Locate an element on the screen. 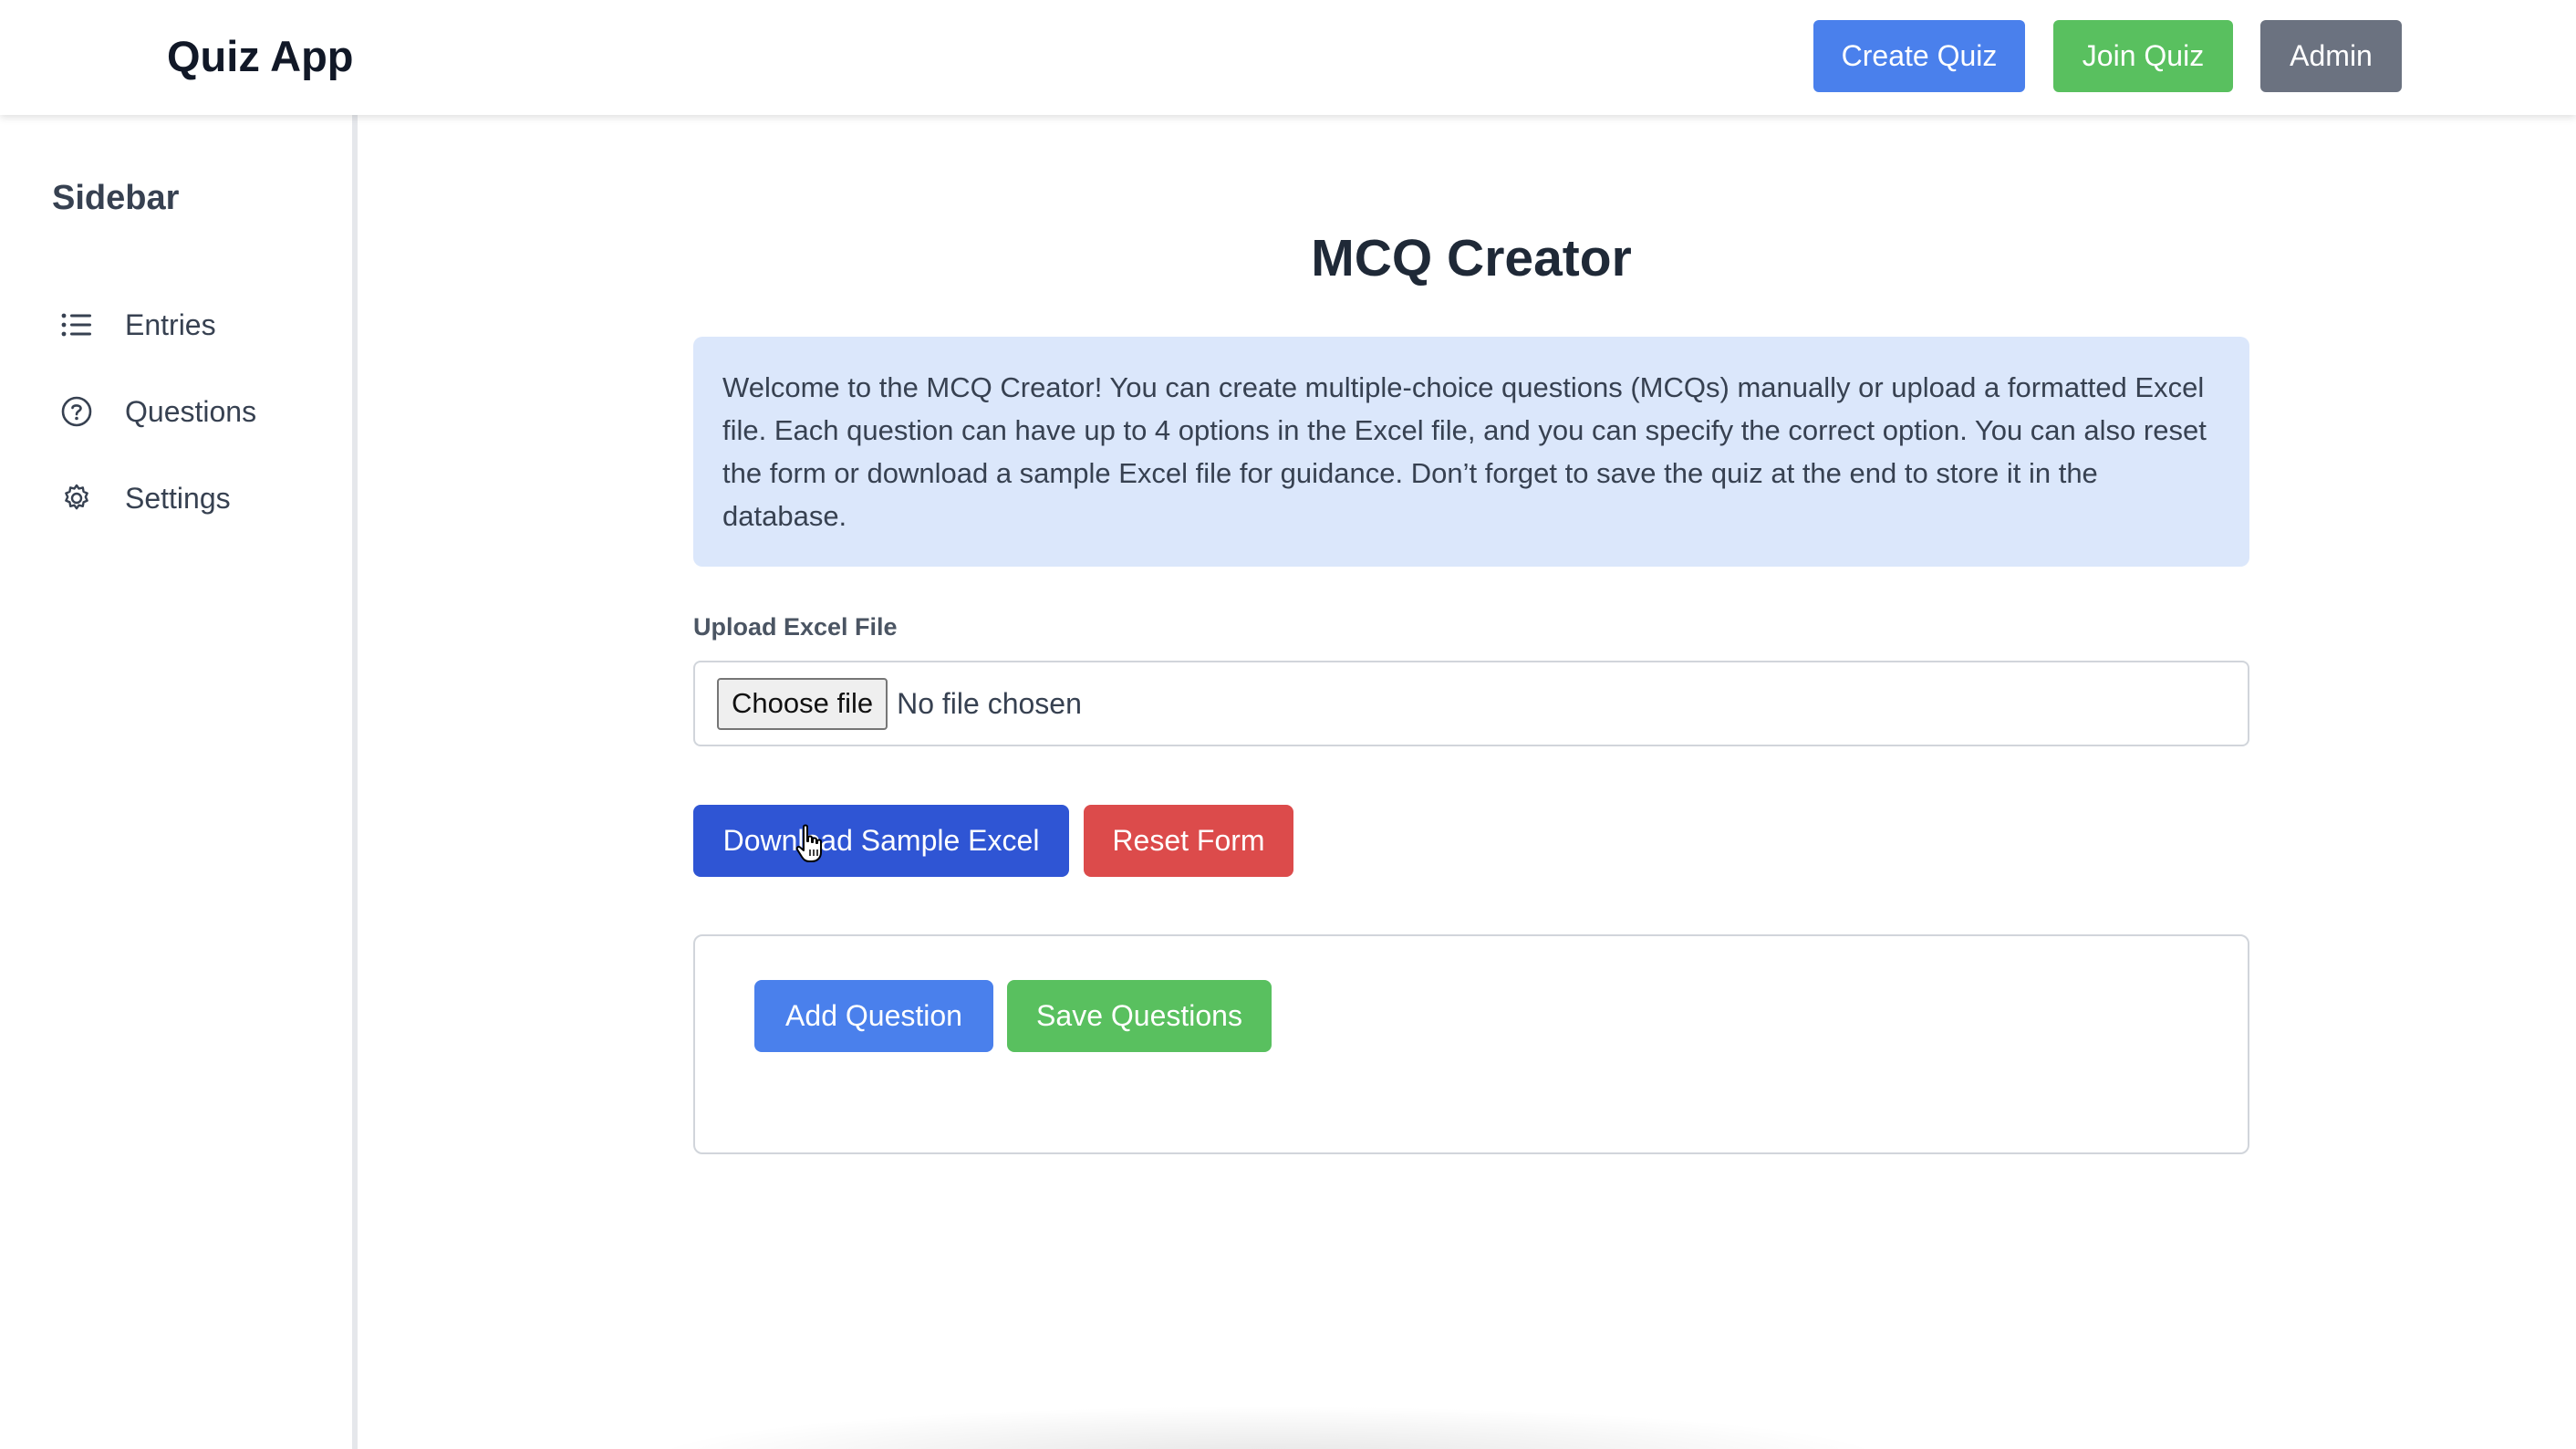 This screenshot has width=2576, height=1449. sidebar-item-settings: Settings is located at coordinates (197, 498).